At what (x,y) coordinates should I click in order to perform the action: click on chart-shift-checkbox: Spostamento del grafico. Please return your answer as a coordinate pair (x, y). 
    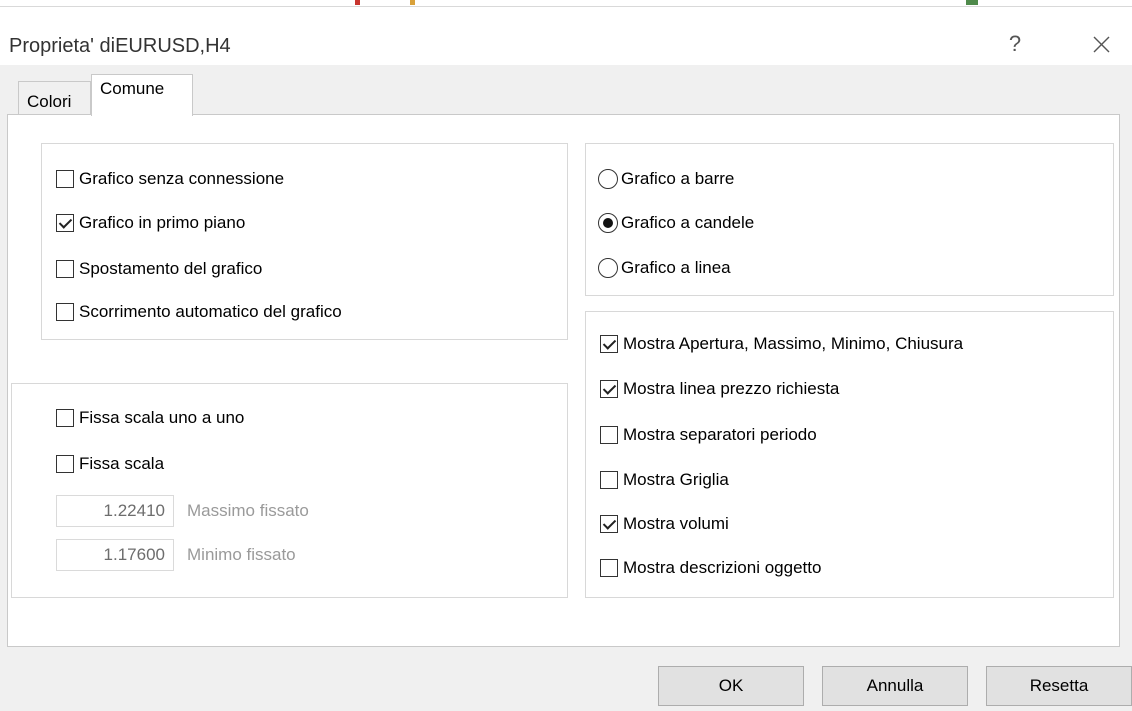
    Looking at the image, I should click on (159, 269).